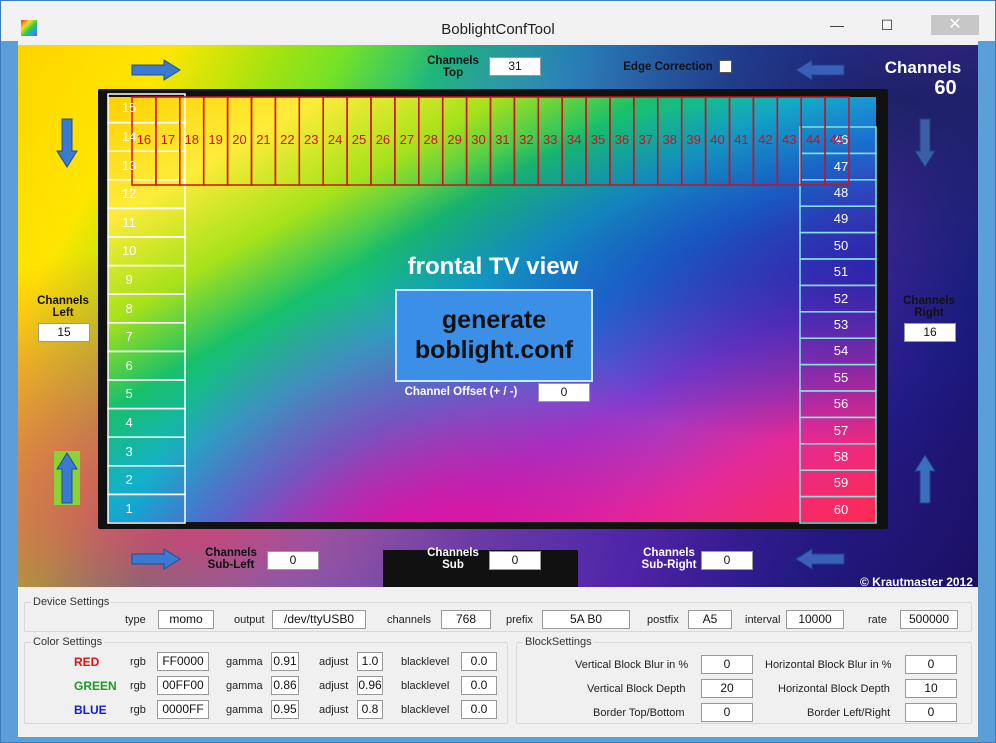 This screenshot has height=743, width=996. I want to click on arrow-up-active-icon, so click(67, 478).